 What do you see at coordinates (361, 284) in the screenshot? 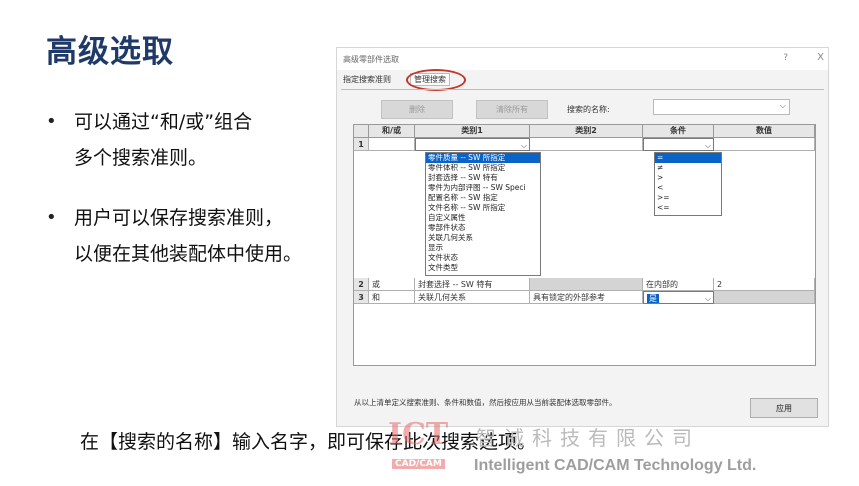
I see `row-number: 2` at bounding box center [361, 284].